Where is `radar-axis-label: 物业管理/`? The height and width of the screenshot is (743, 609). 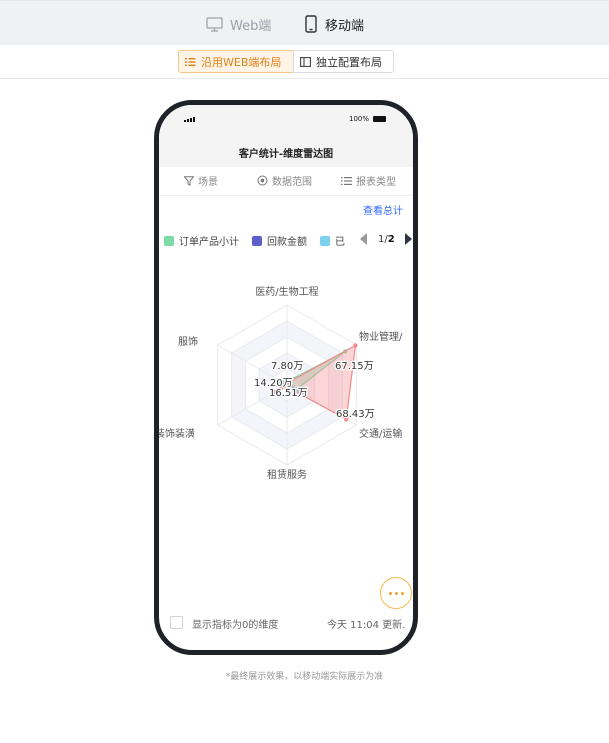
radar-axis-label: 物业管理/ is located at coordinates (381, 336).